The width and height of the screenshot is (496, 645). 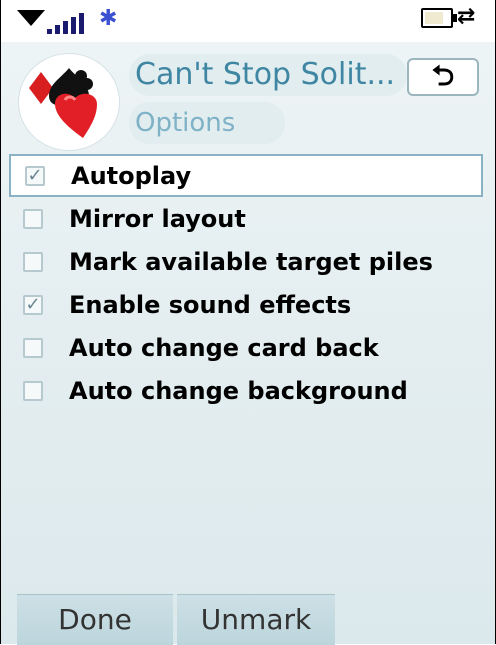 I want to click on option-label: Auto change card back, so click(x=224, y=347).